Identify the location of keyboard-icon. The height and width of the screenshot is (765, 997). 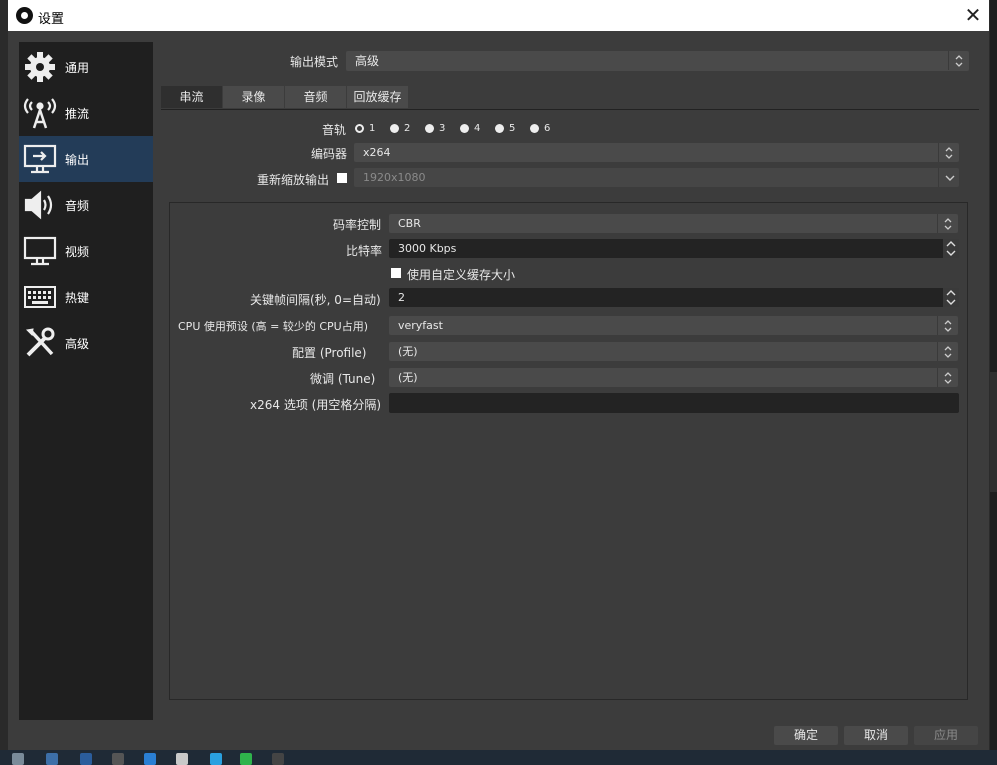
(40, 297).